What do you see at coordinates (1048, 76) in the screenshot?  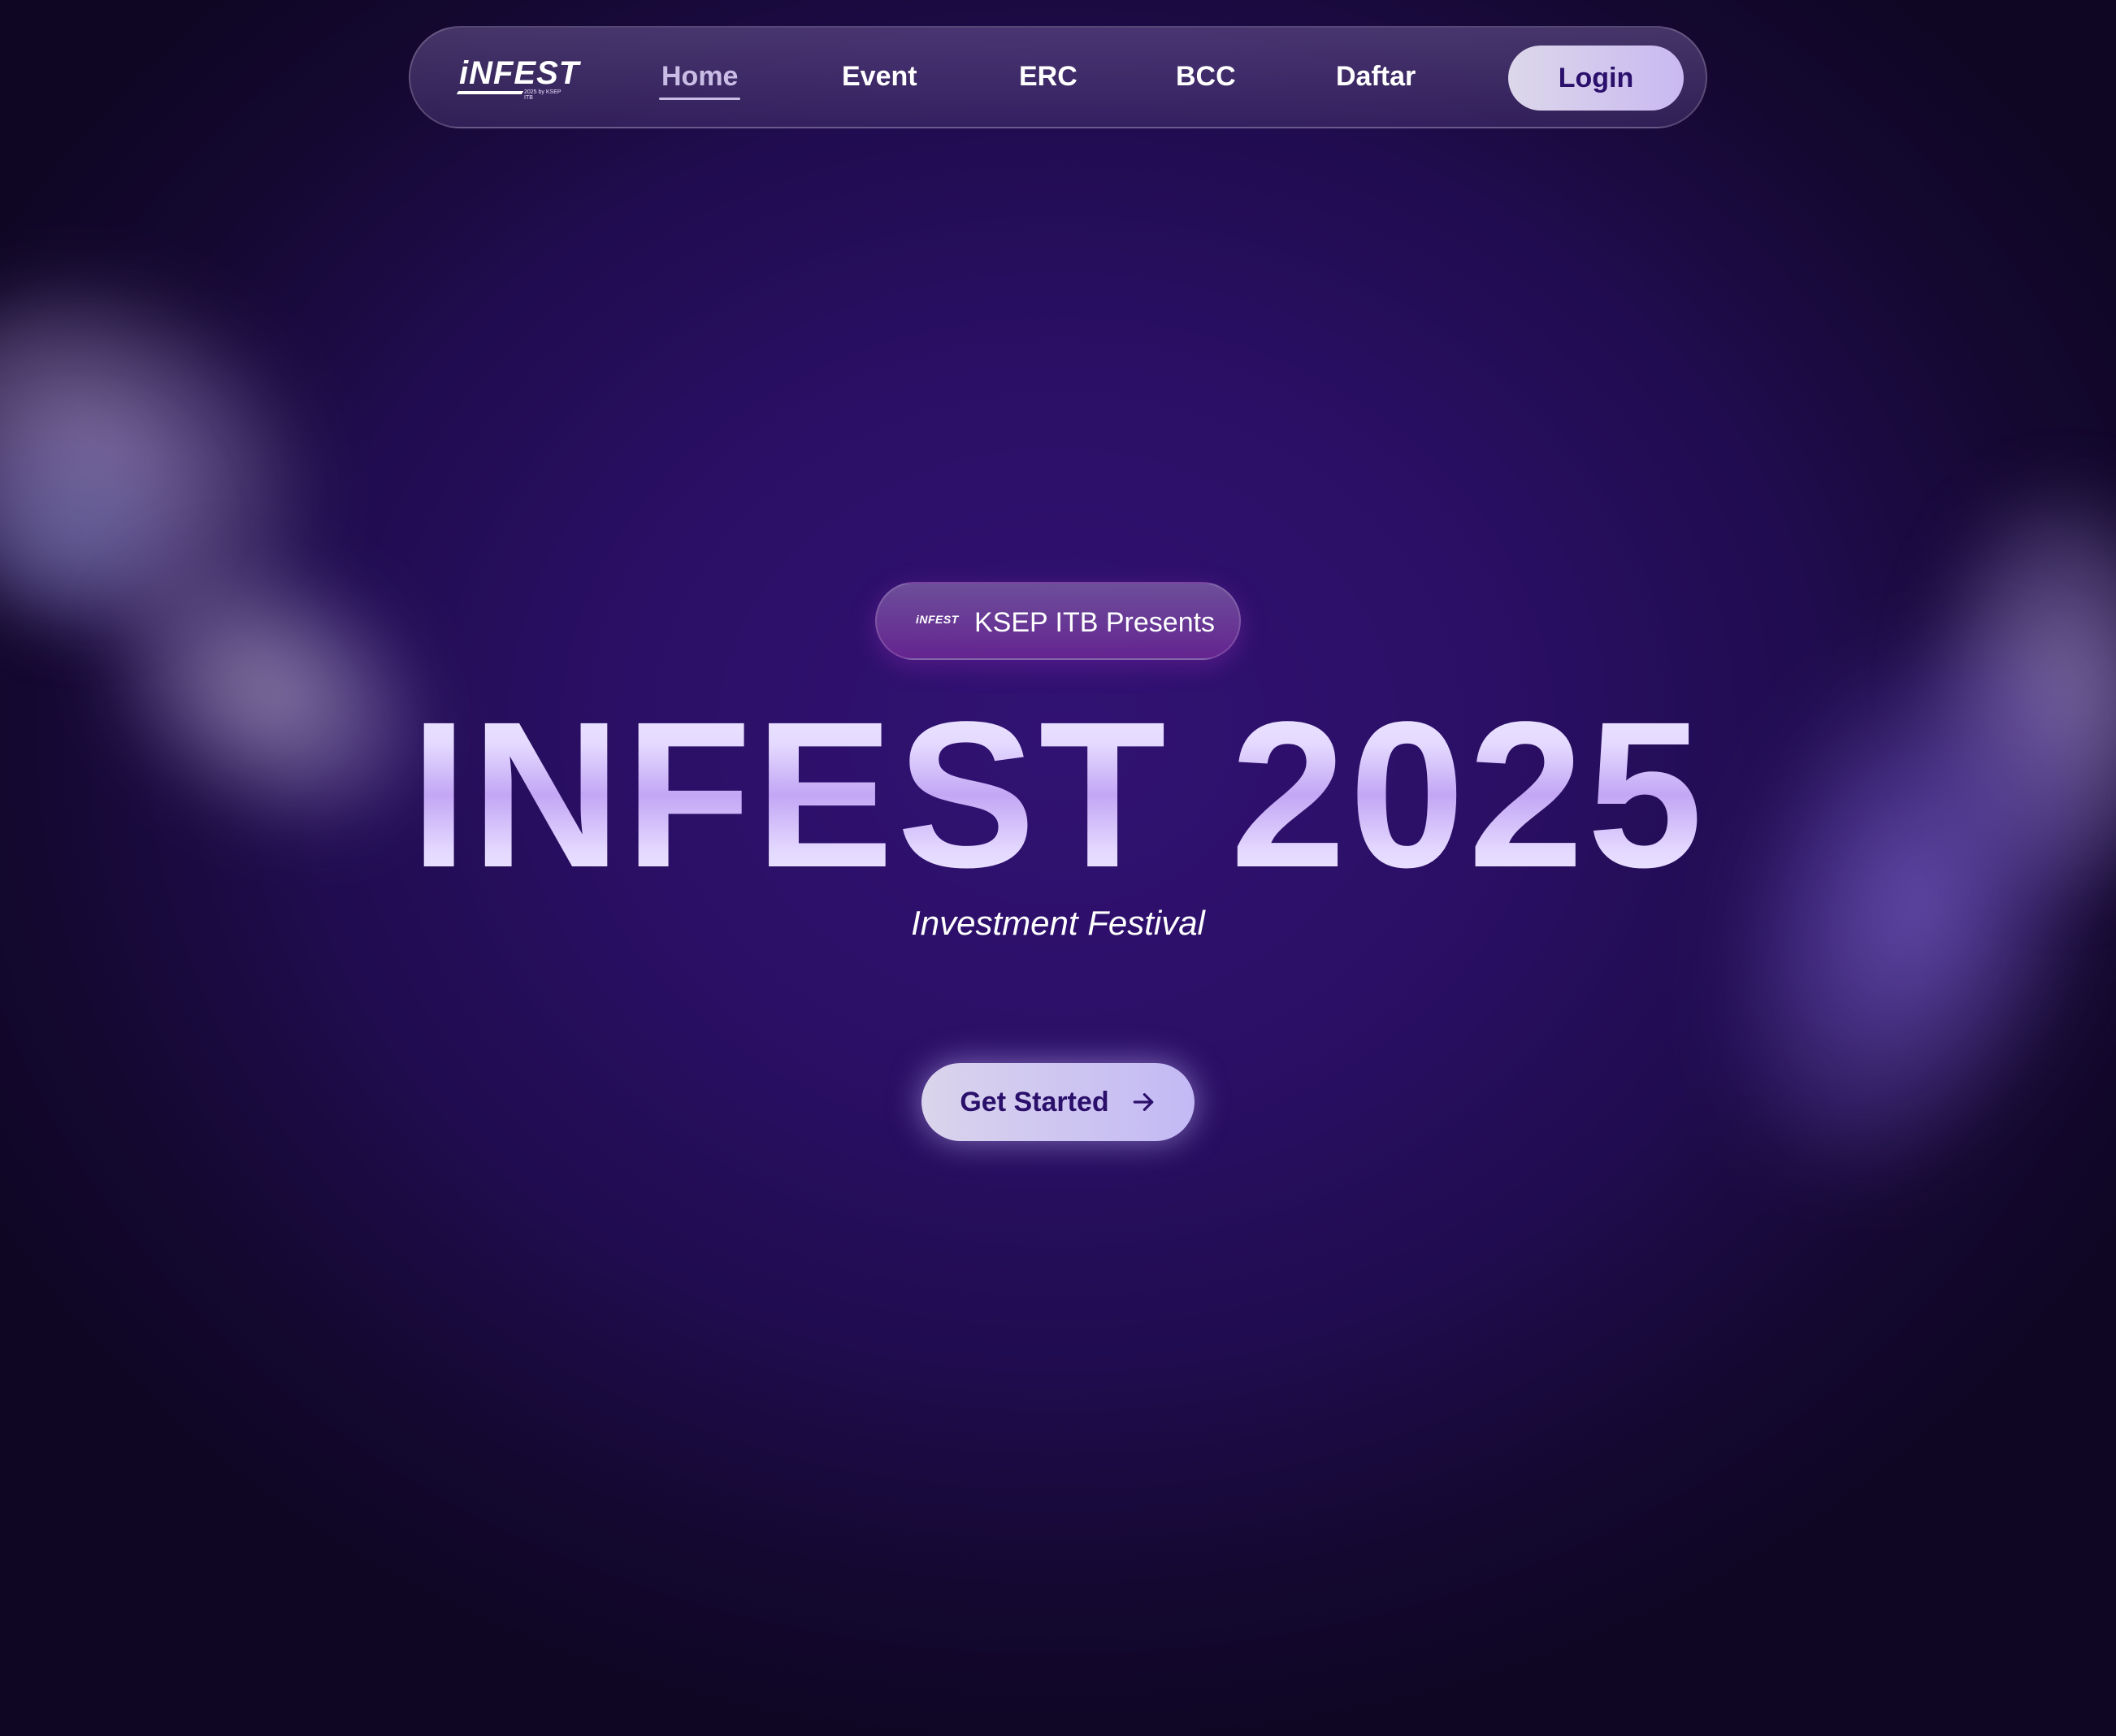 I see `nav-item-erc: ERC` at bounding box center [1048, 76].